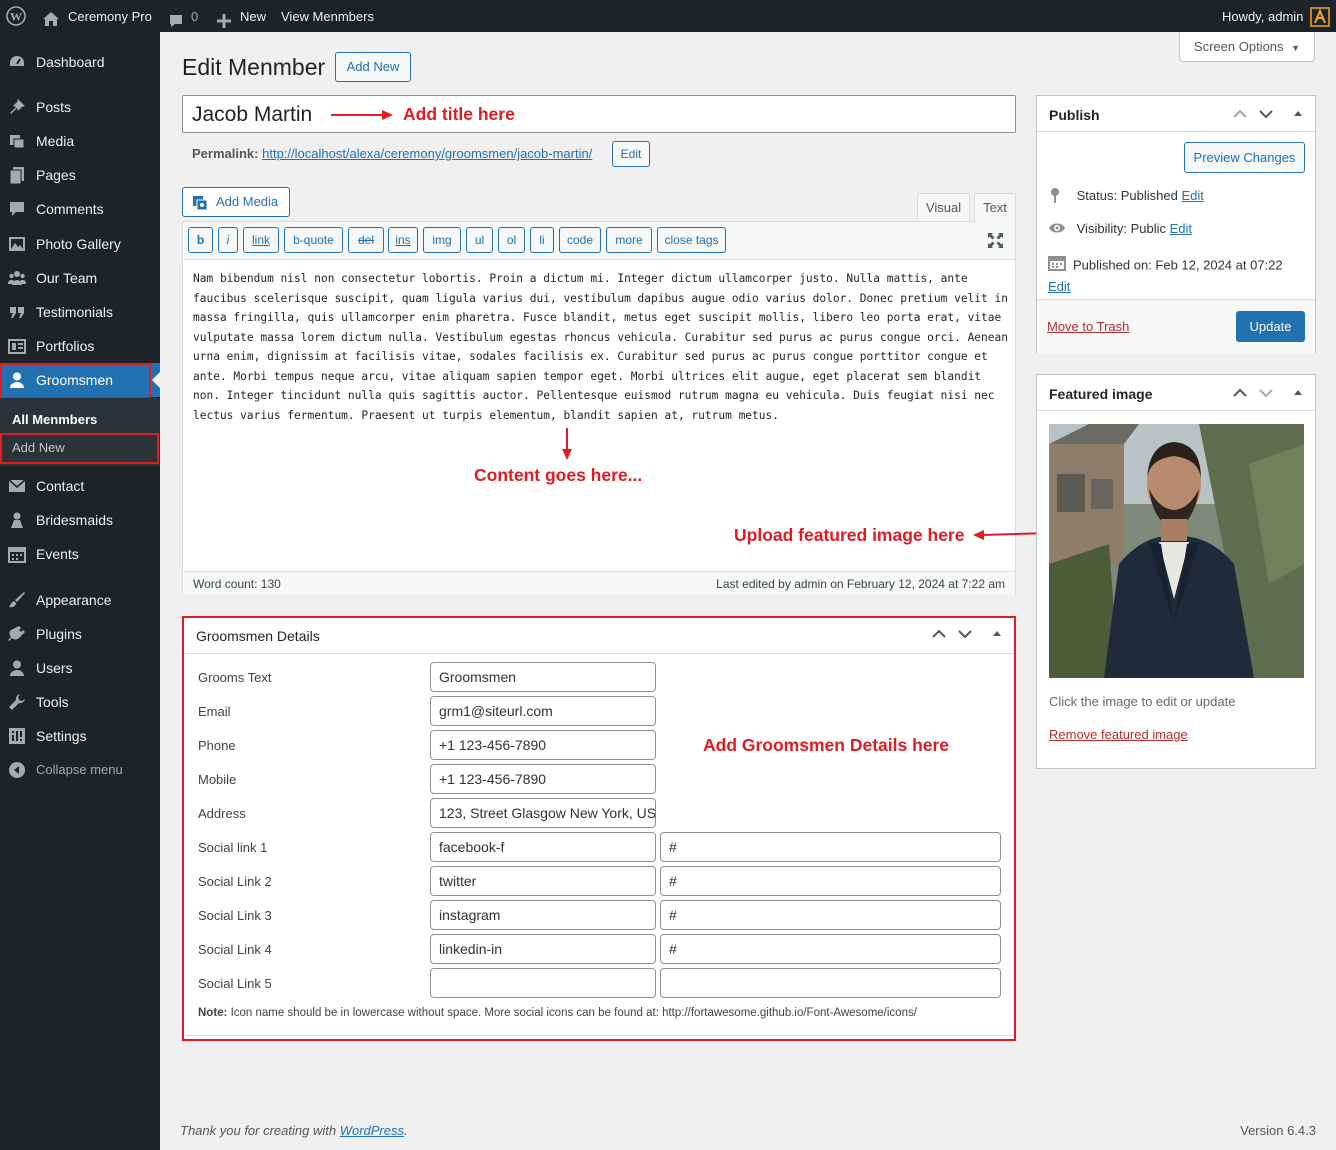  What do you see at coordinates (965, 634) in the screenshot?
I see `move-down-icon` at bounding box center [965, 634].